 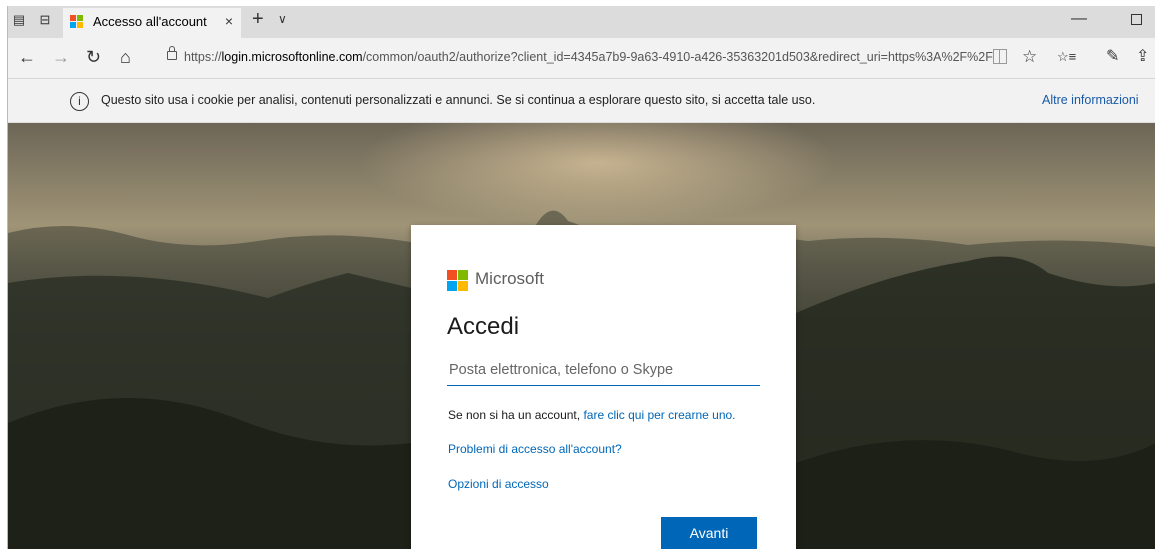 What do you see at coordinates (27, 57) in the screenshot?
I see `back-icon: ←` at bounding box center [27, 57].